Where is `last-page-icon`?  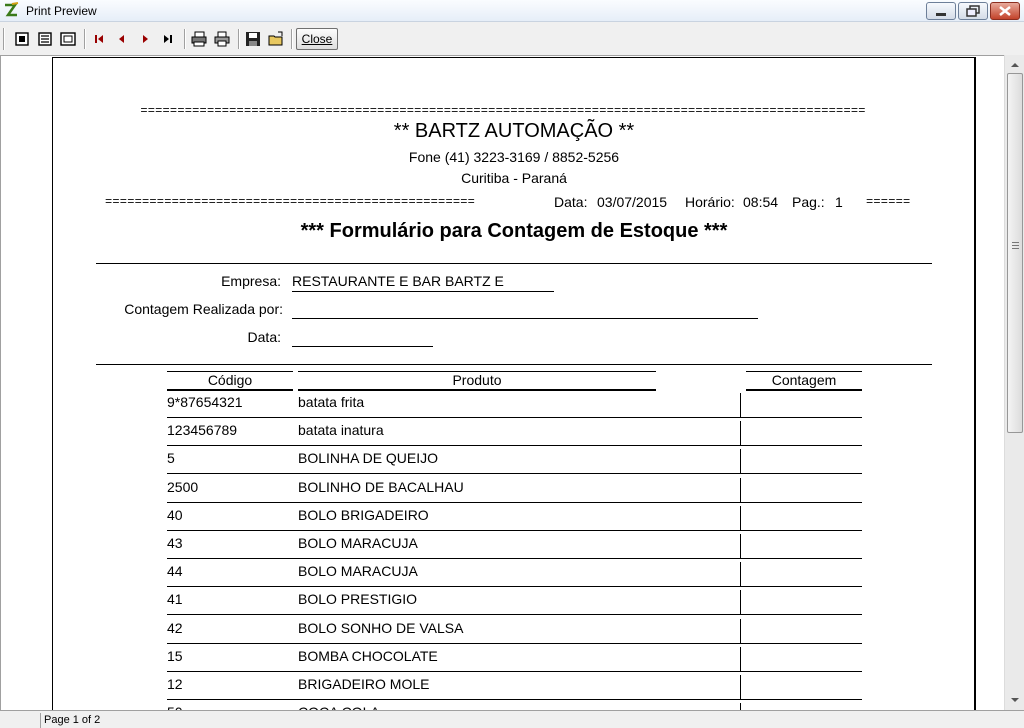 last-page-icon is located at coordinates (168, 39).